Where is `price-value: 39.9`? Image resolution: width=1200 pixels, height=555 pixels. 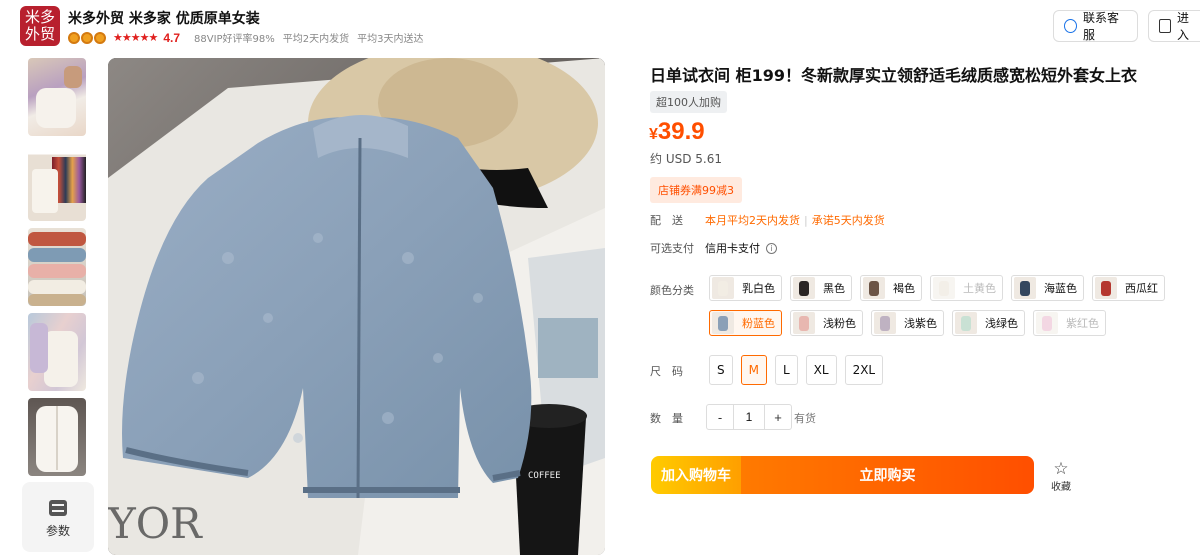
price-value: 39.9 is located at coordinates (681, 131).